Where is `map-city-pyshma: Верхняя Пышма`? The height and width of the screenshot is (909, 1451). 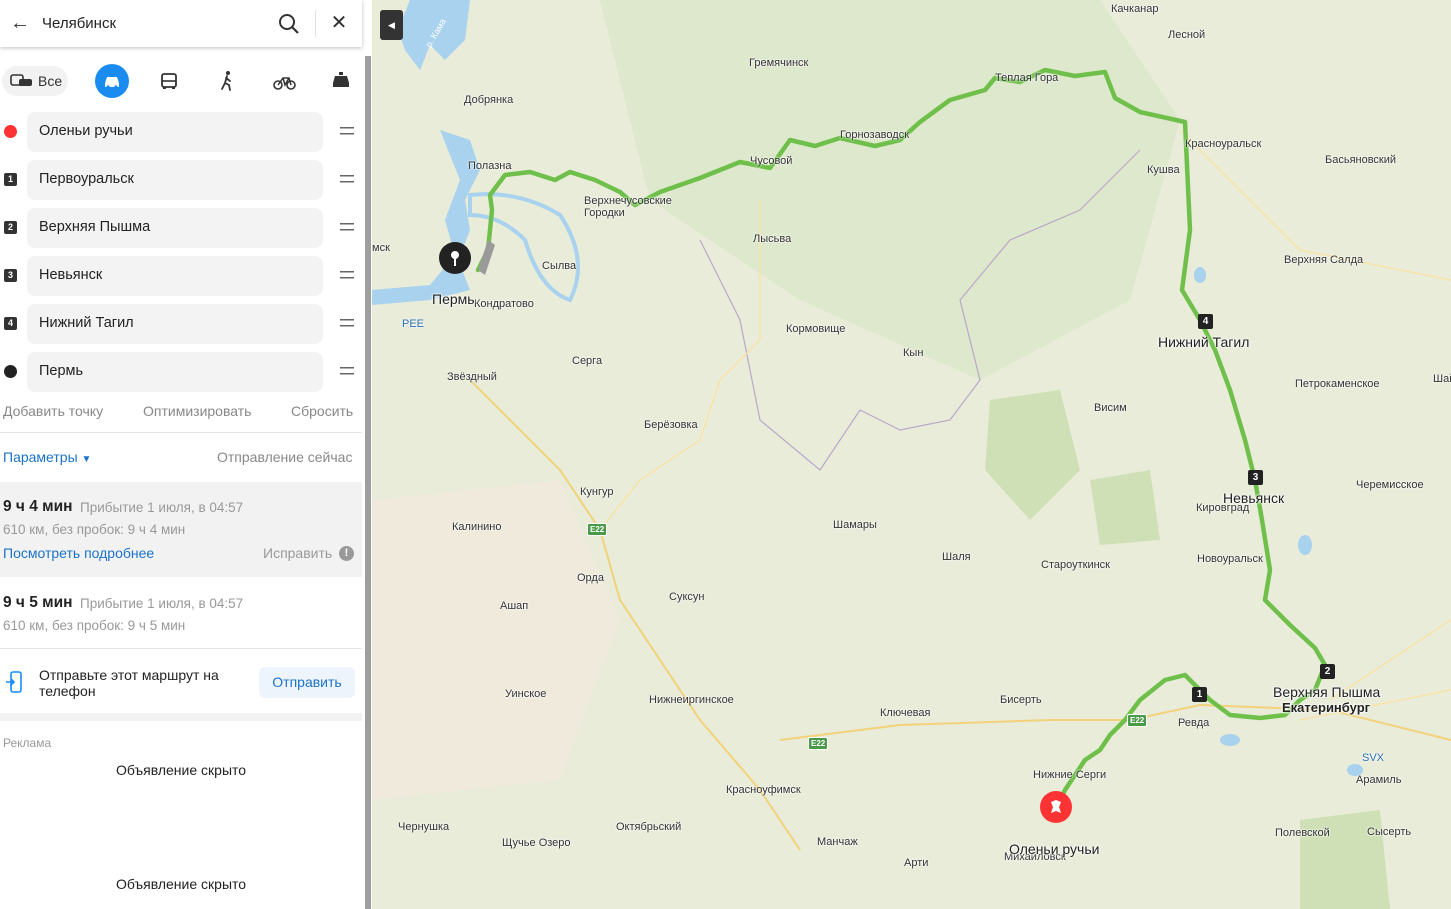
map-city-pyshma: Верхняя Пышма is located at coordinates (1327, 692).